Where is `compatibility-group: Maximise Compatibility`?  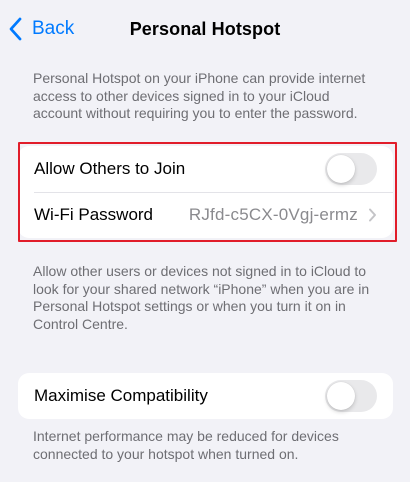
compatibility-group: Maximise Compatibility is located at coordinates (205, 396).